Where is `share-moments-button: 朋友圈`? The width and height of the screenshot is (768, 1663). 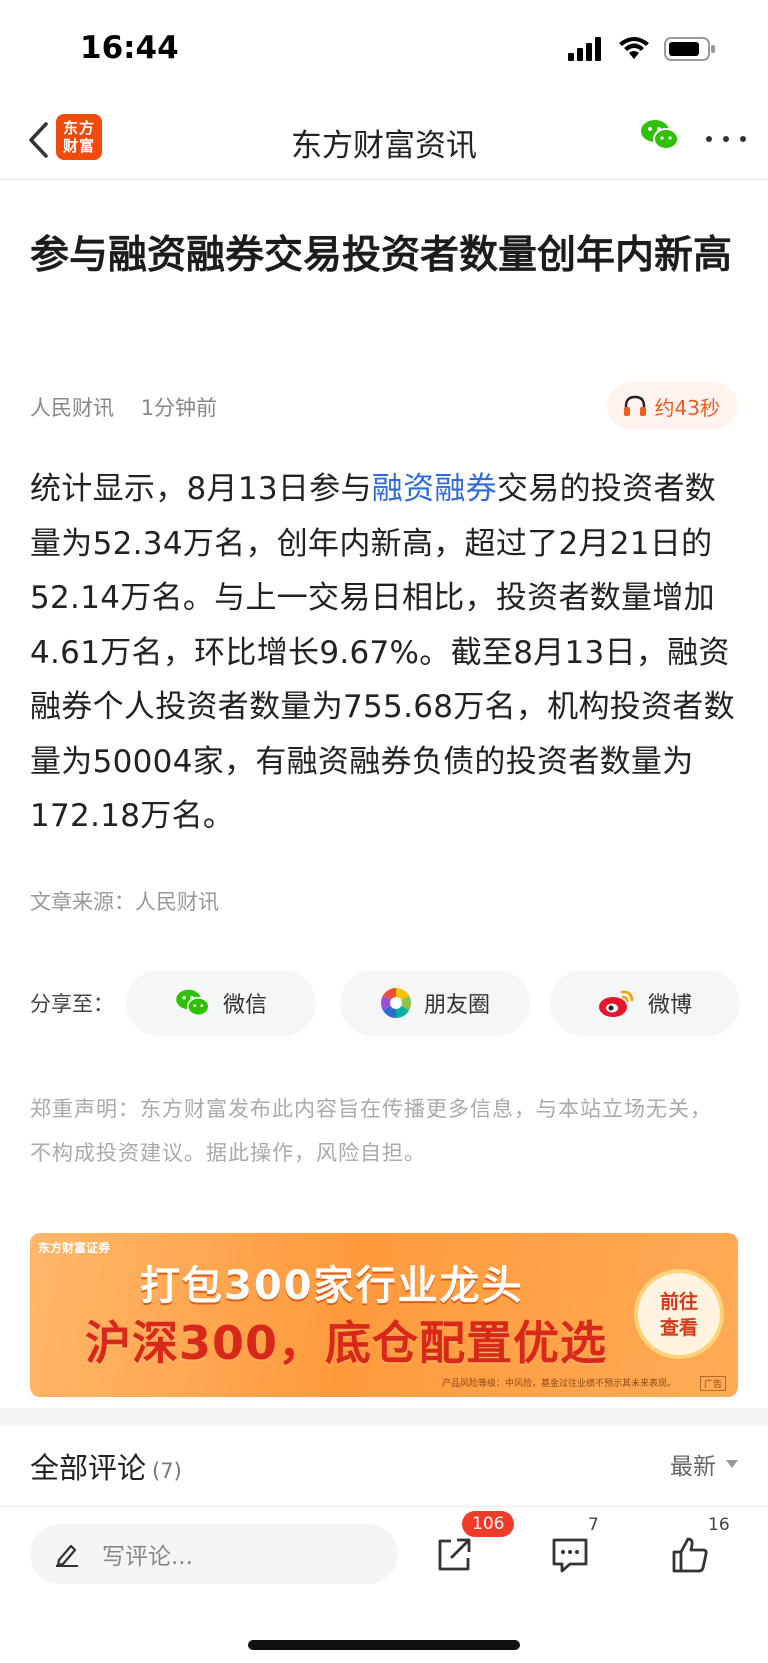
share-moments-button: 朋友圈 is located at coordinates (435, 1003).